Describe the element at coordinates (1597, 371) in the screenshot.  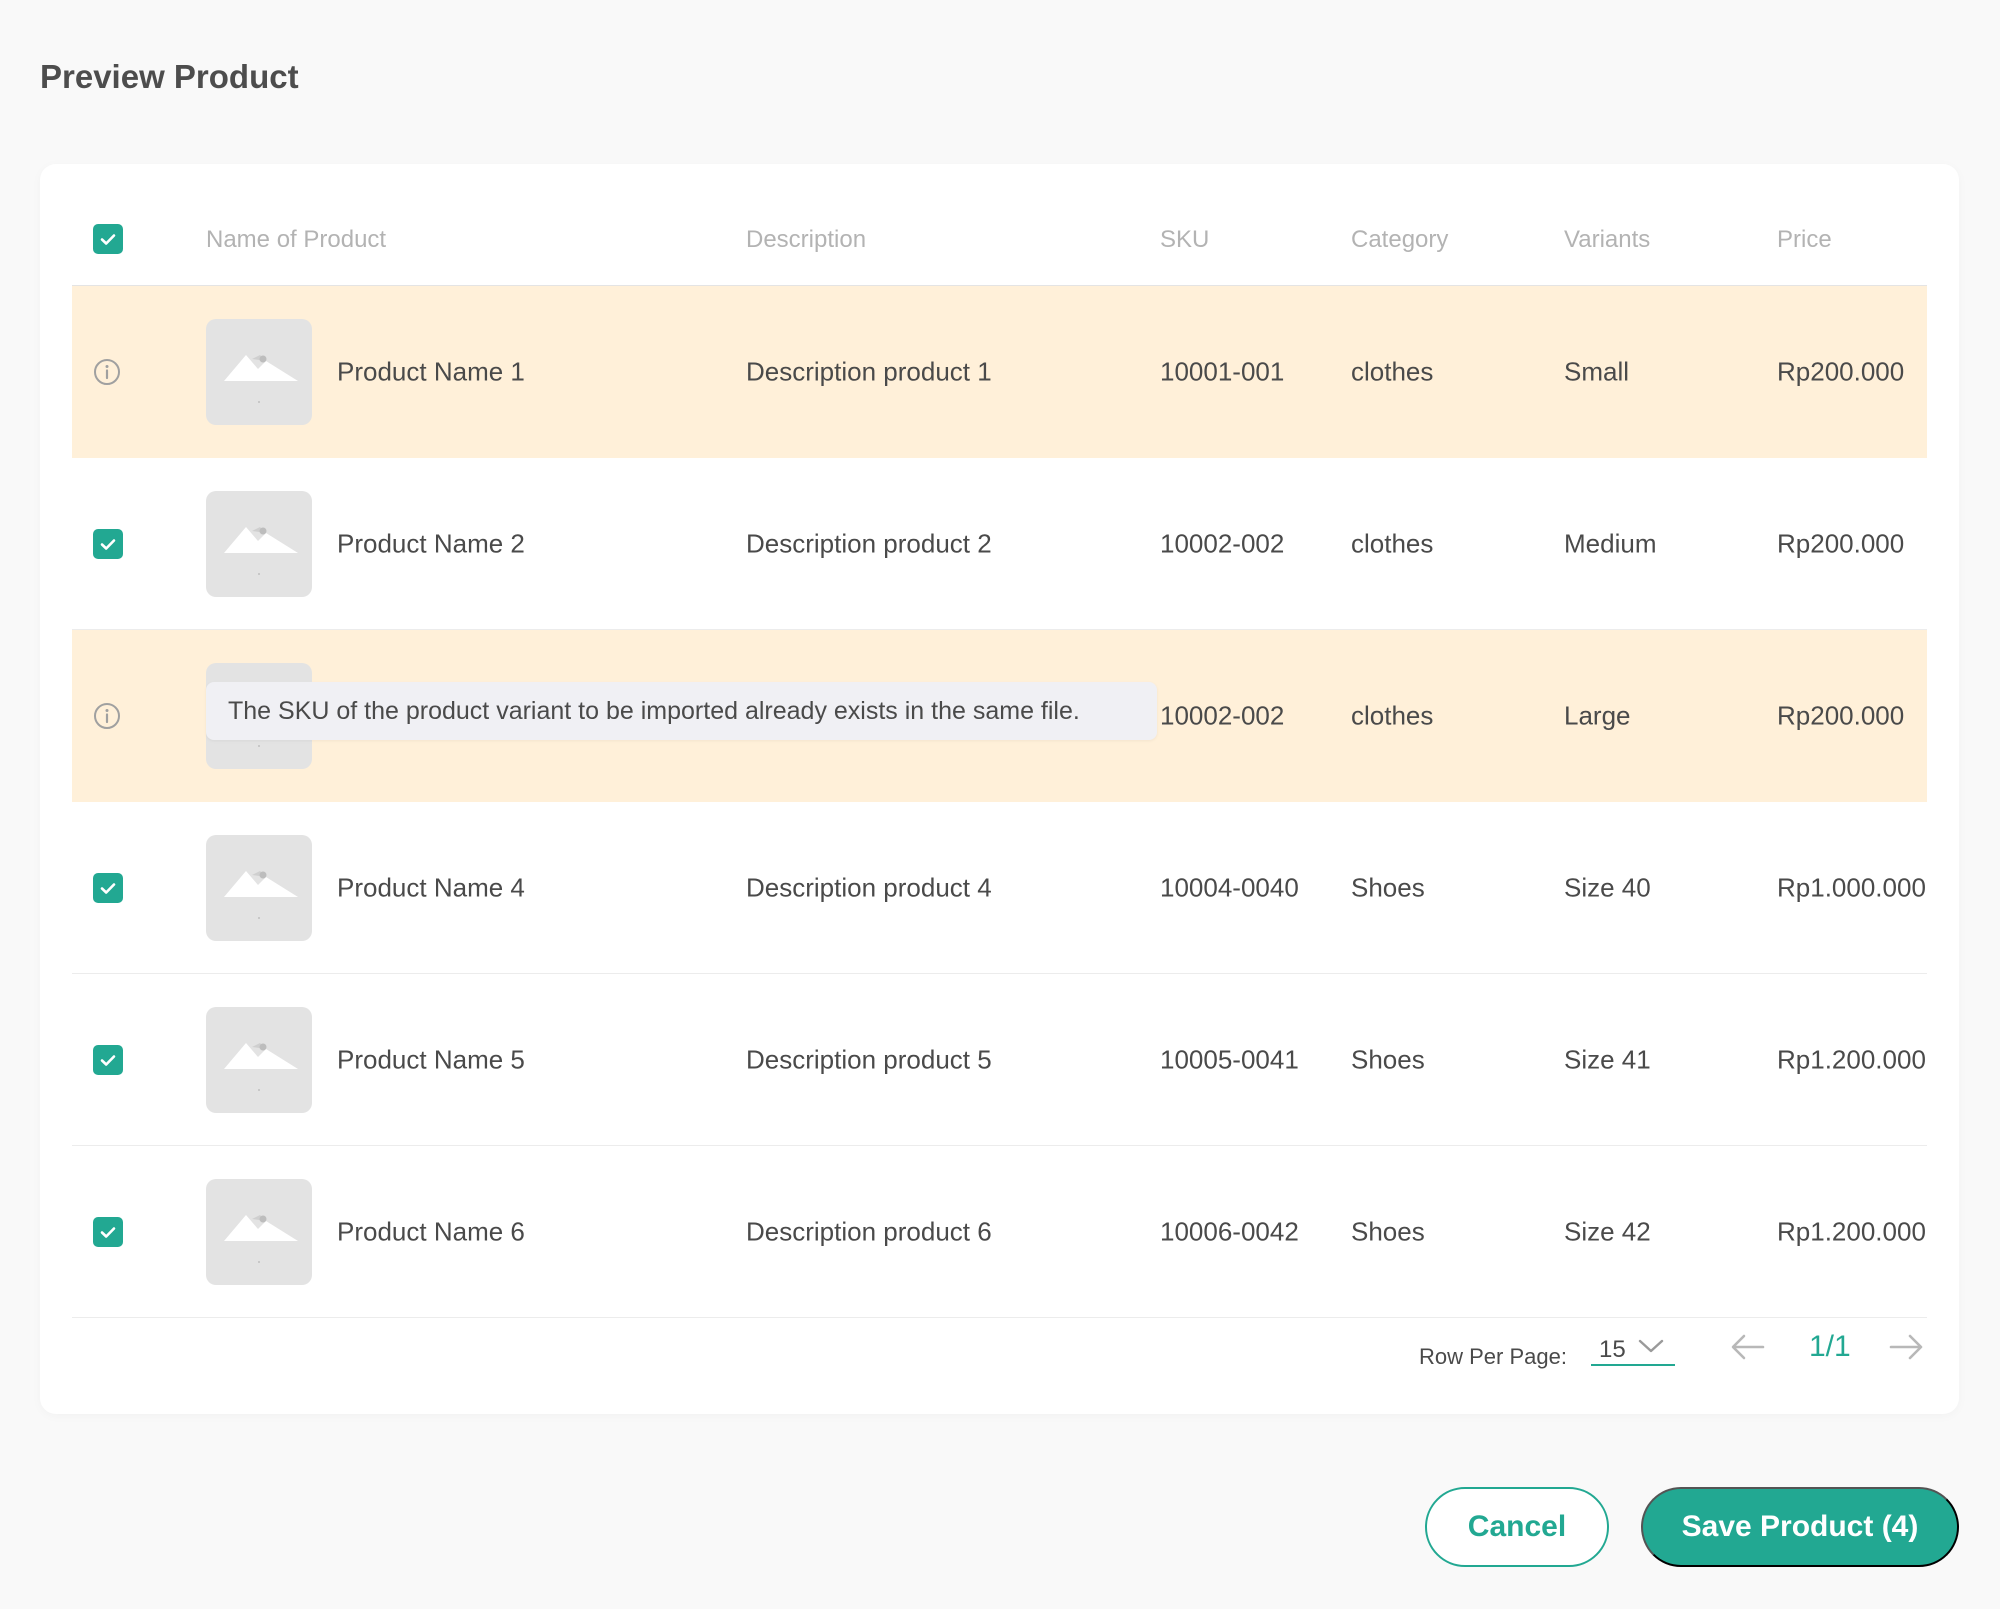
I see `product-variant: Small` at that location.